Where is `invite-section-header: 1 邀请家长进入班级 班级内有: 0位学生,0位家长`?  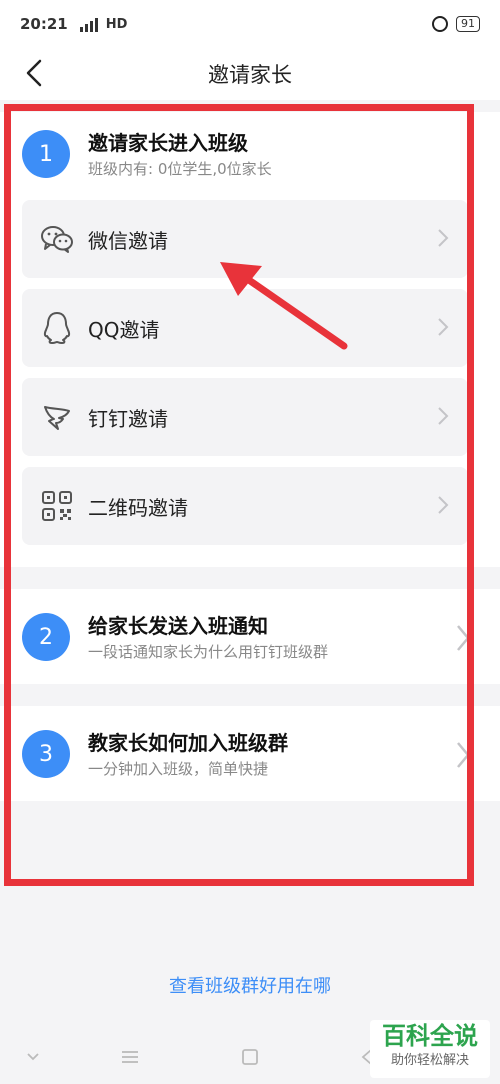
invite-section-header: 1 邀请家长进入班级 班级内有: 0位学生,0位家长 is located at coordinates (147, 155).